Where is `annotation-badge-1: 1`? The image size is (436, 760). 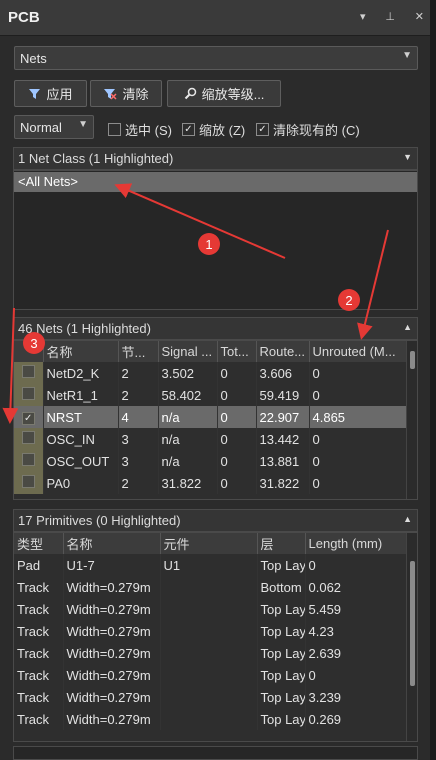
annotation-badge-1: 1 is located at coordinates (209, 244).